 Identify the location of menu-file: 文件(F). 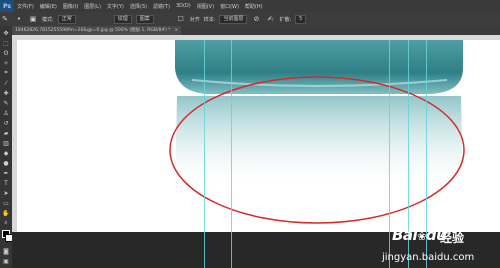
(25, 6).